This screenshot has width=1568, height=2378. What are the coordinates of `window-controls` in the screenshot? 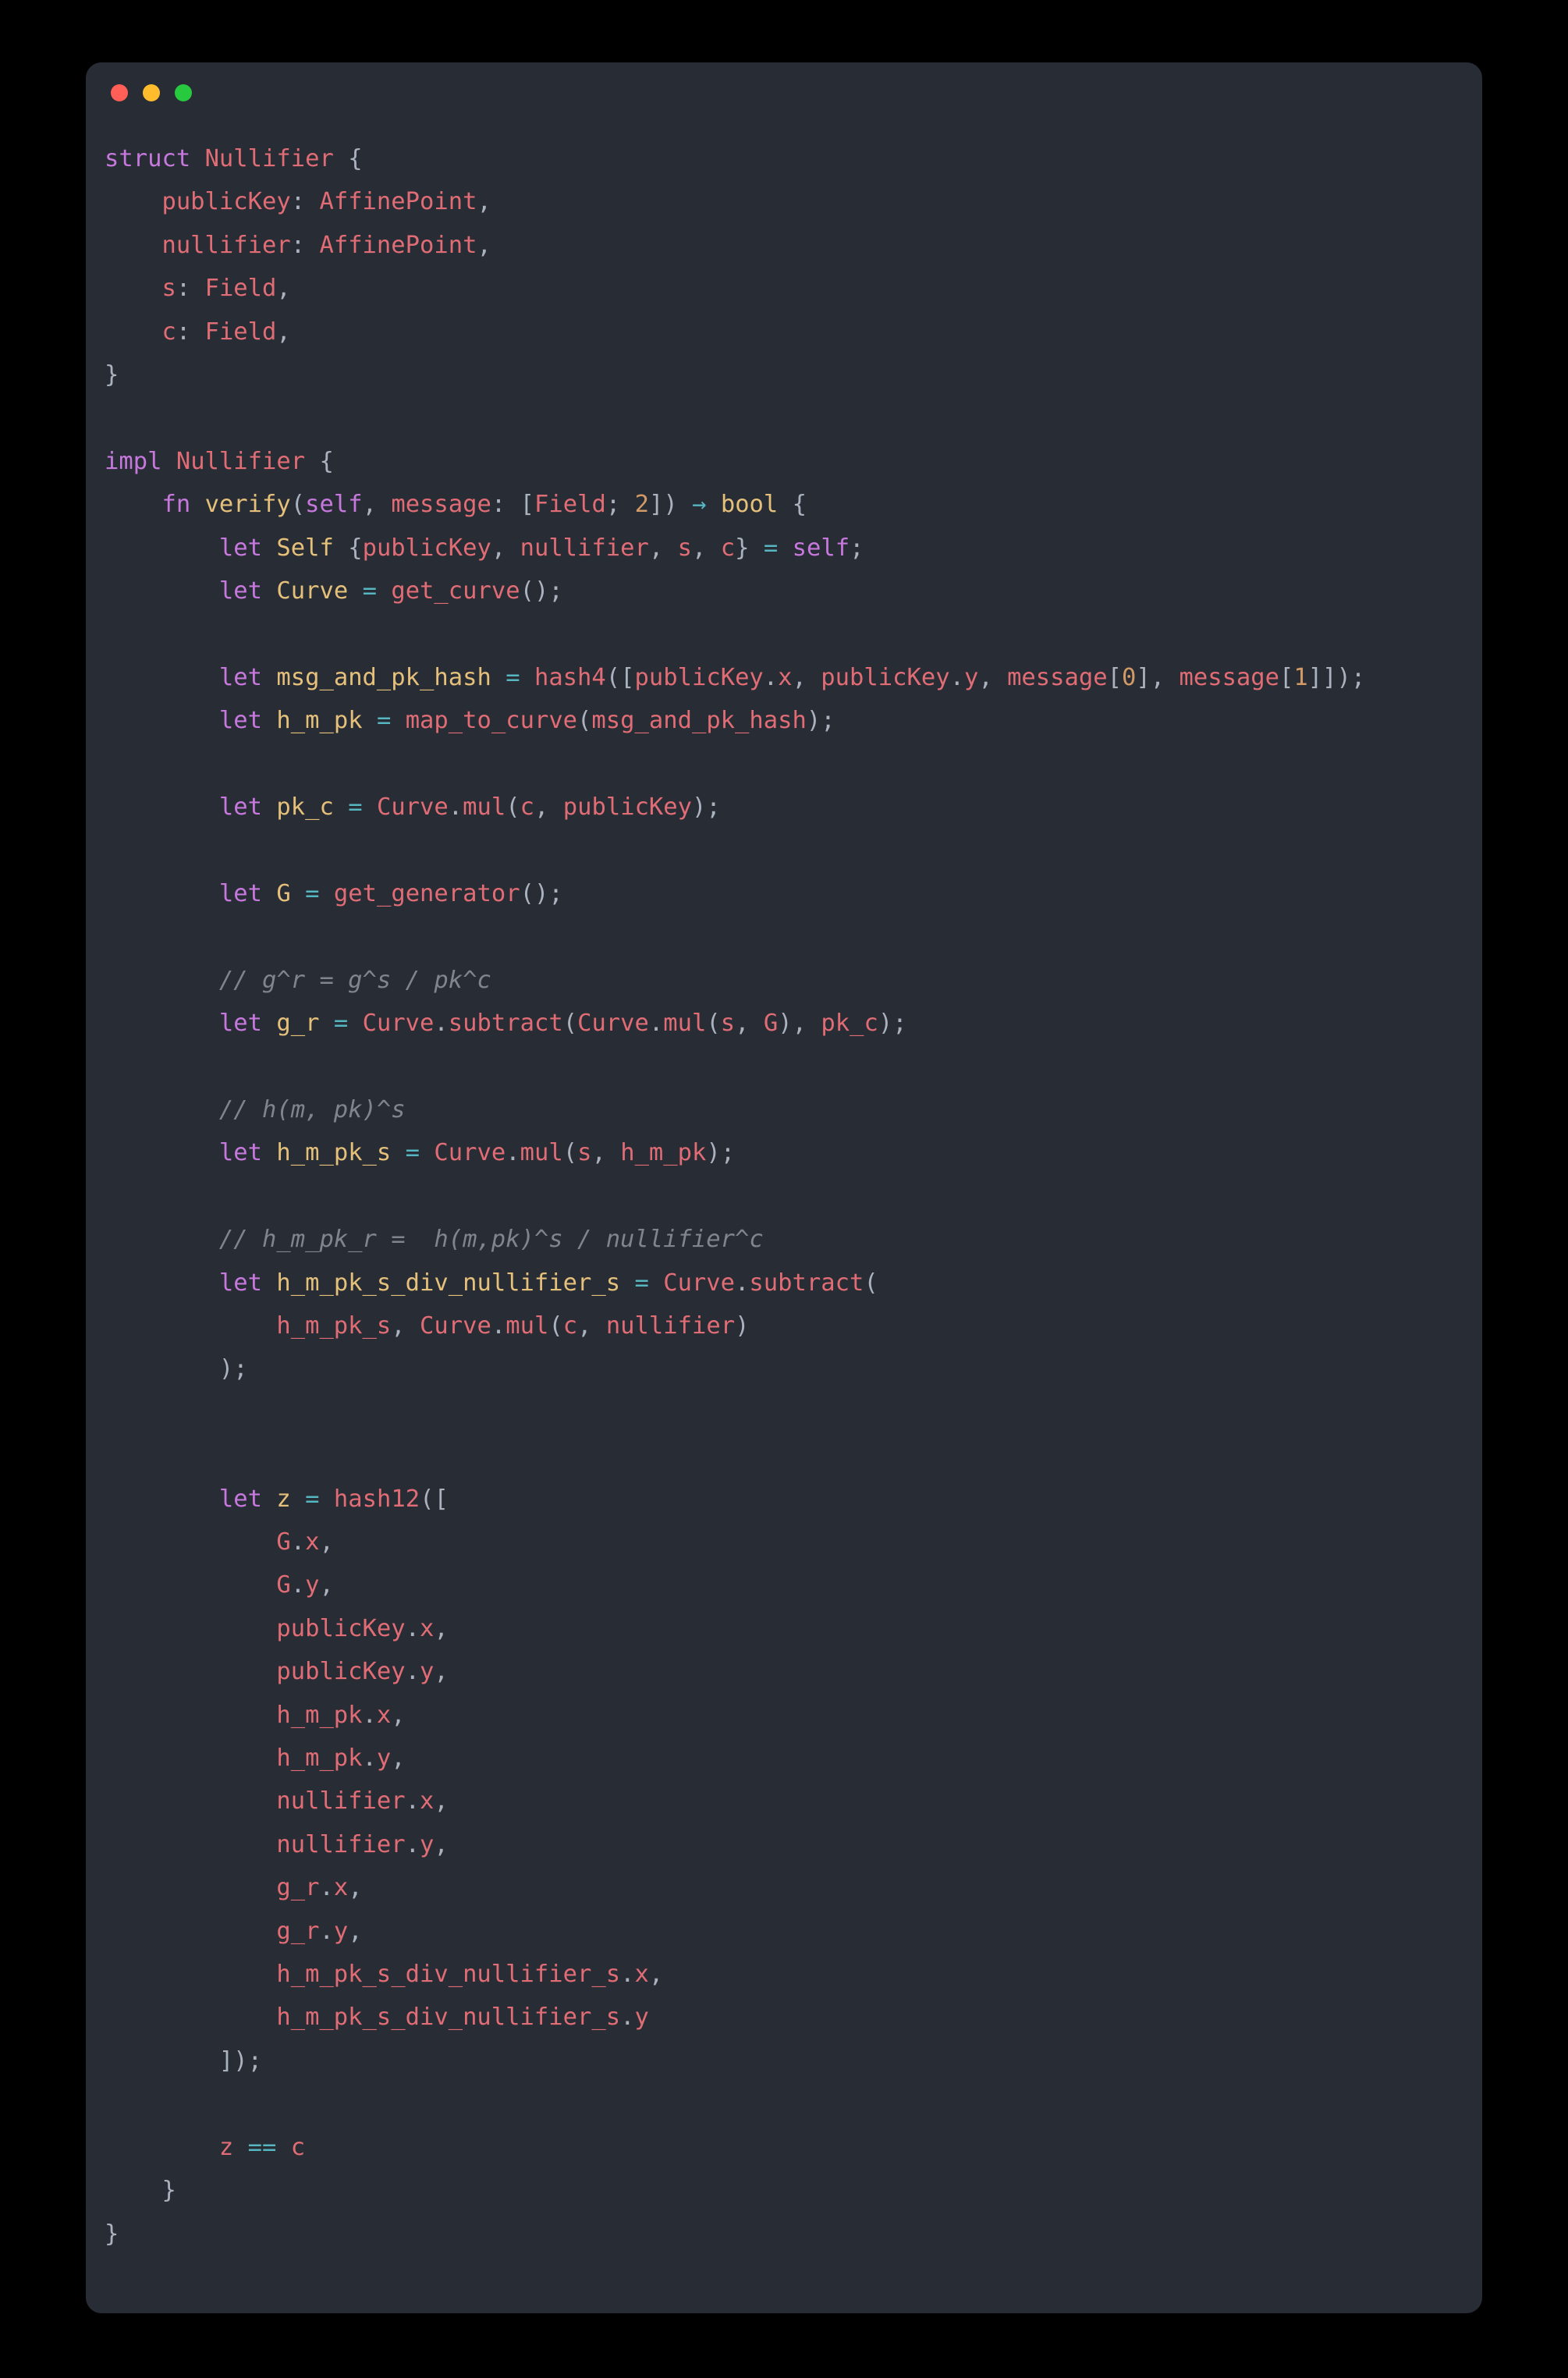 It's located at (151, 92).